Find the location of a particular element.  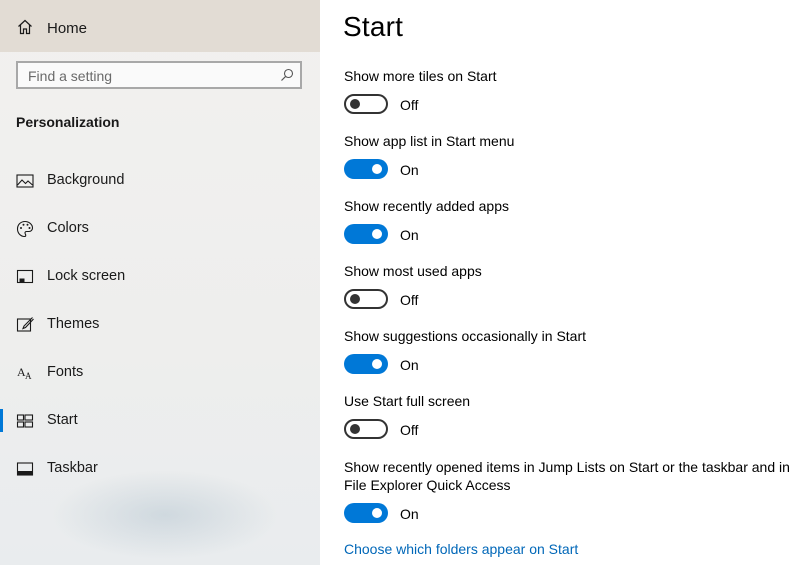

setting-label: Show more tiles on Start is located at coordinates (420, 76).